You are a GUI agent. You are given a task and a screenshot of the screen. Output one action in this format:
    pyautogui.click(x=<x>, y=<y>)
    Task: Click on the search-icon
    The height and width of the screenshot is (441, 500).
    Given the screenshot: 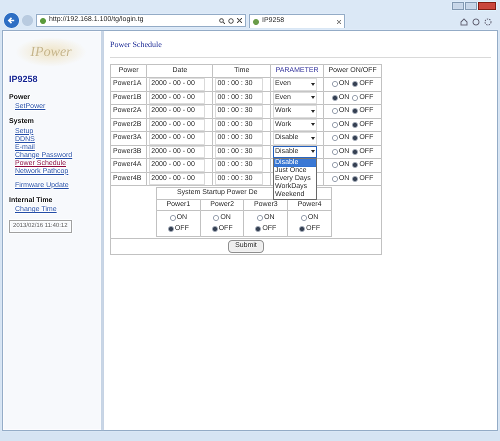 What is the action you would take?
    pyautogui.click(x=222, y=21)
    